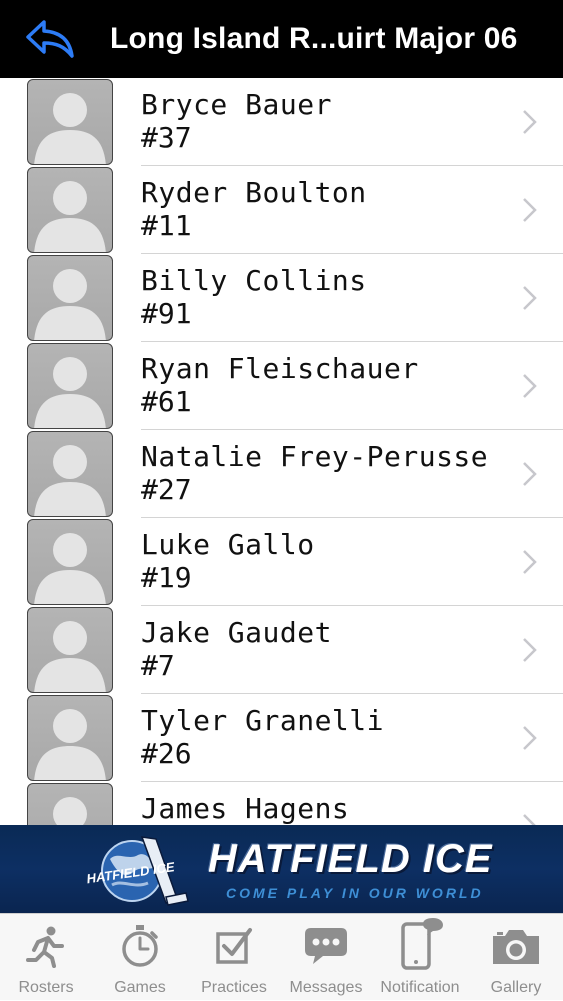  I want to click on player-number: #27, so click(166, 489).